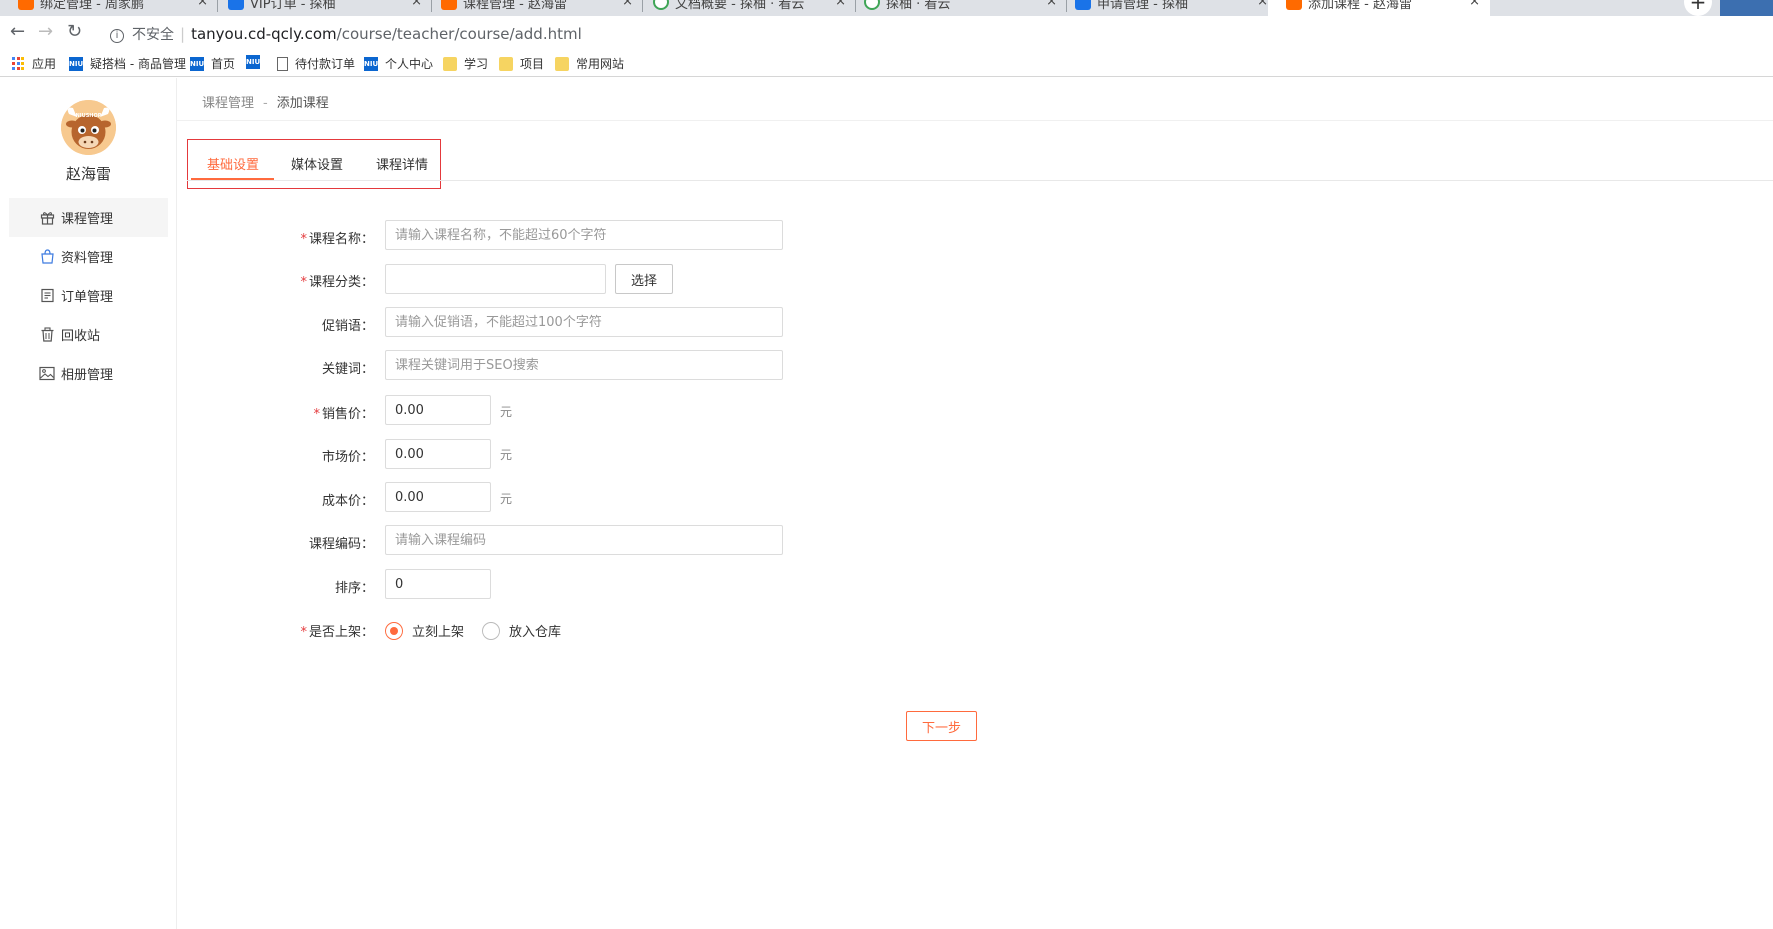 This screenshot has height=929, width=1773. Describe the element at coordinates (45, 32) in the screenshot. I see `forward-arrow-icon: →` at that location.